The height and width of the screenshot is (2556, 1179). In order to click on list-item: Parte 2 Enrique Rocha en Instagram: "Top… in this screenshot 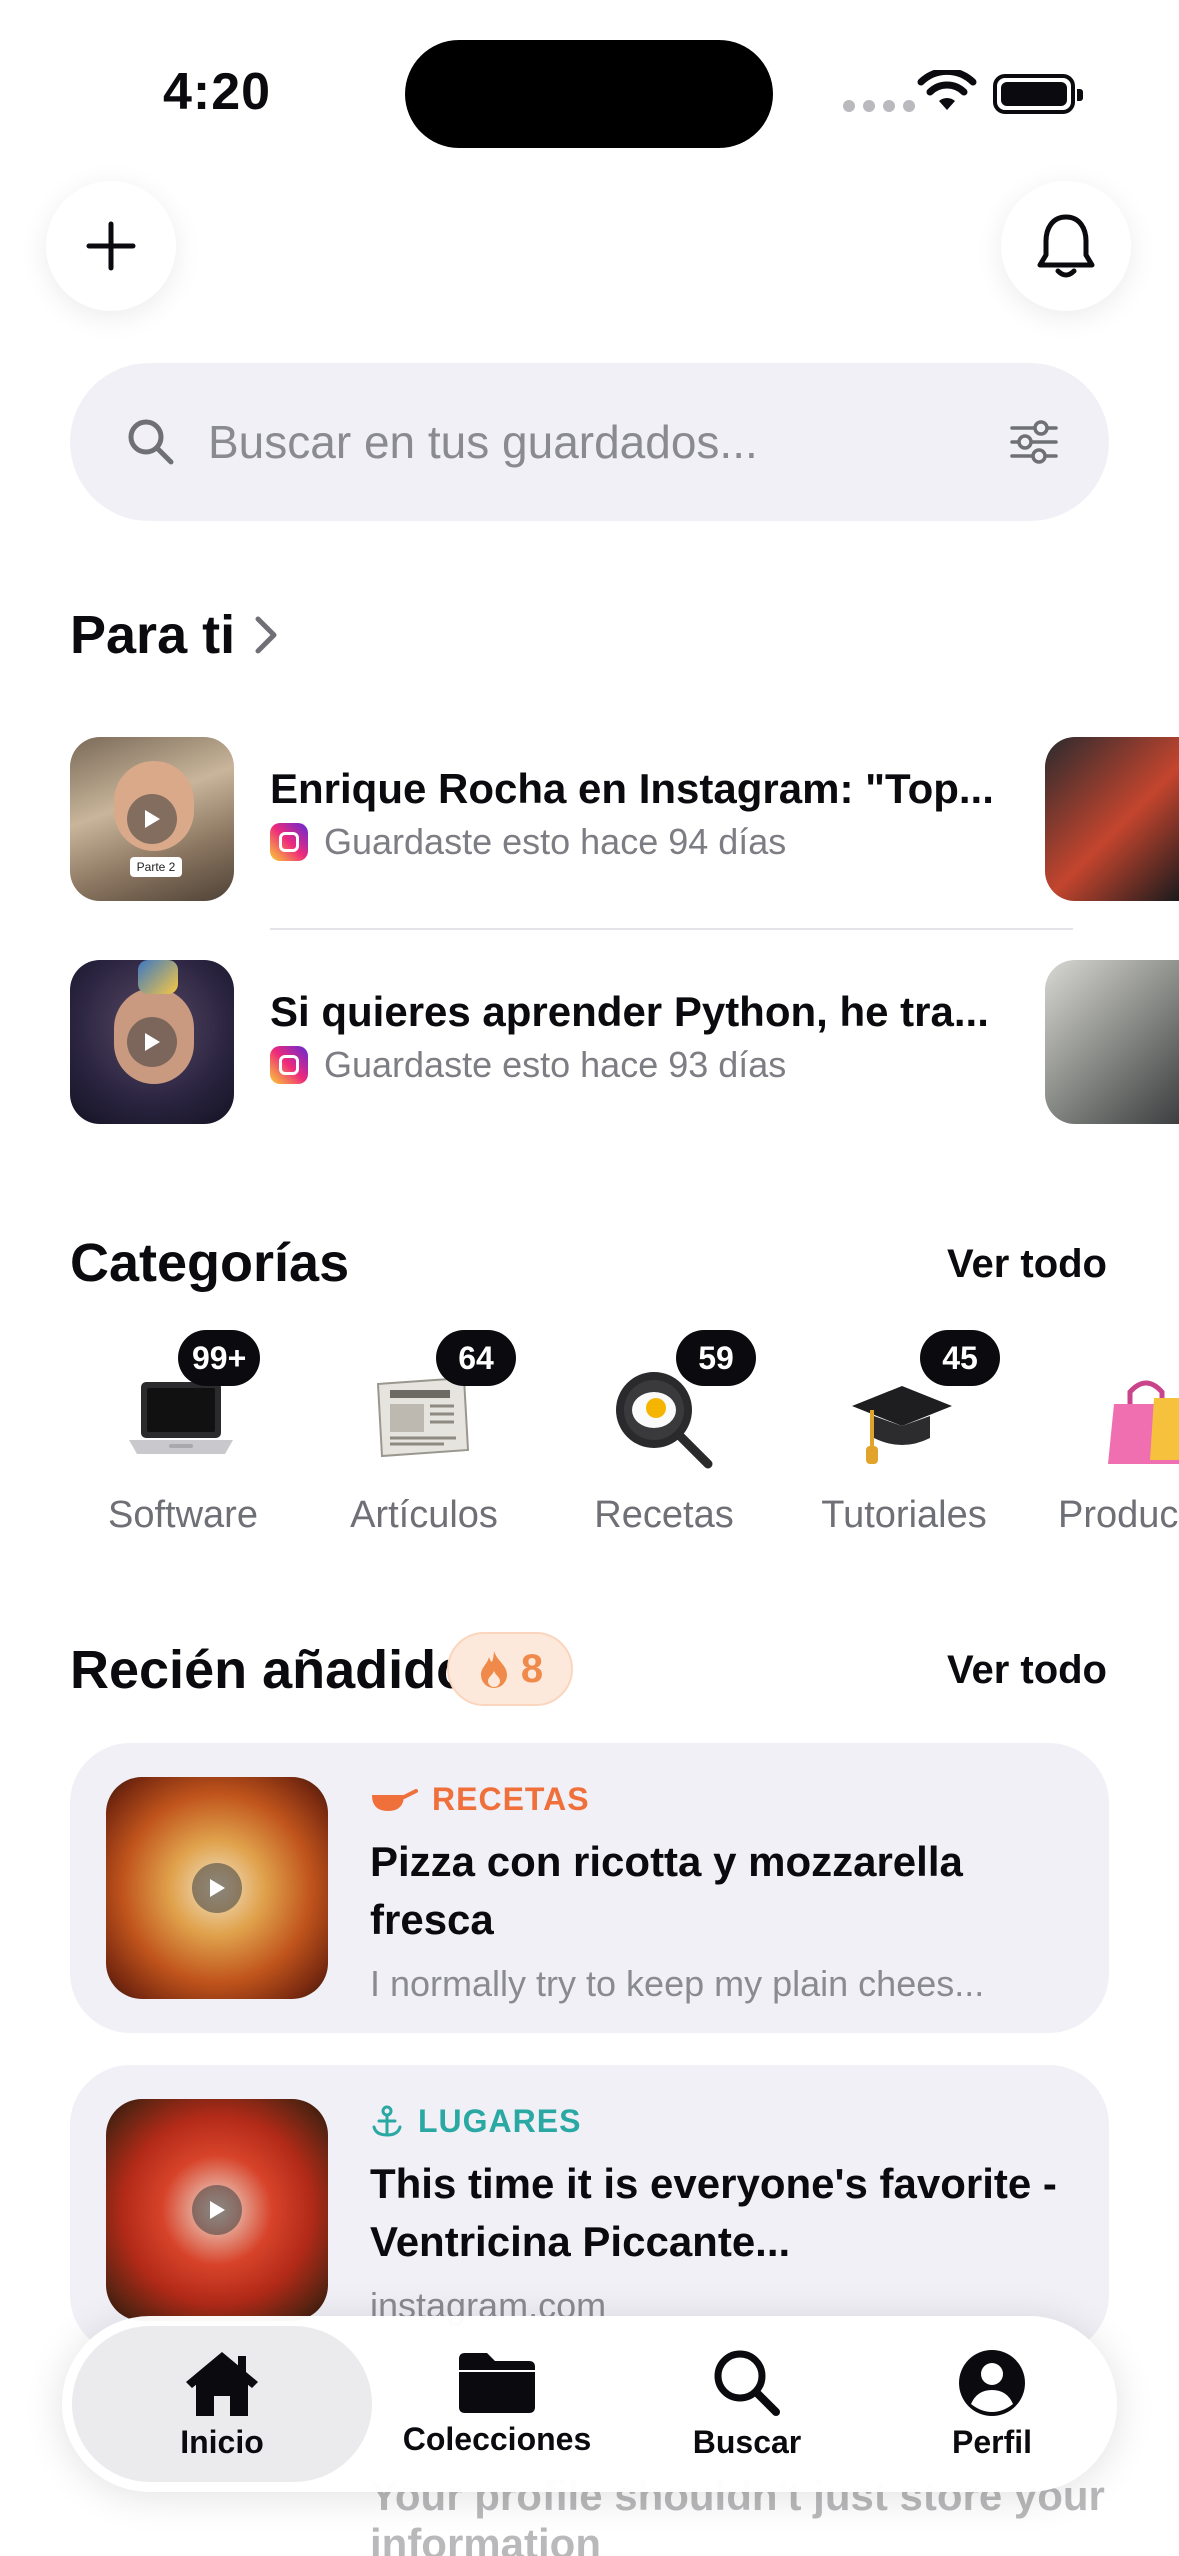, I will do `click(624, 819)`.